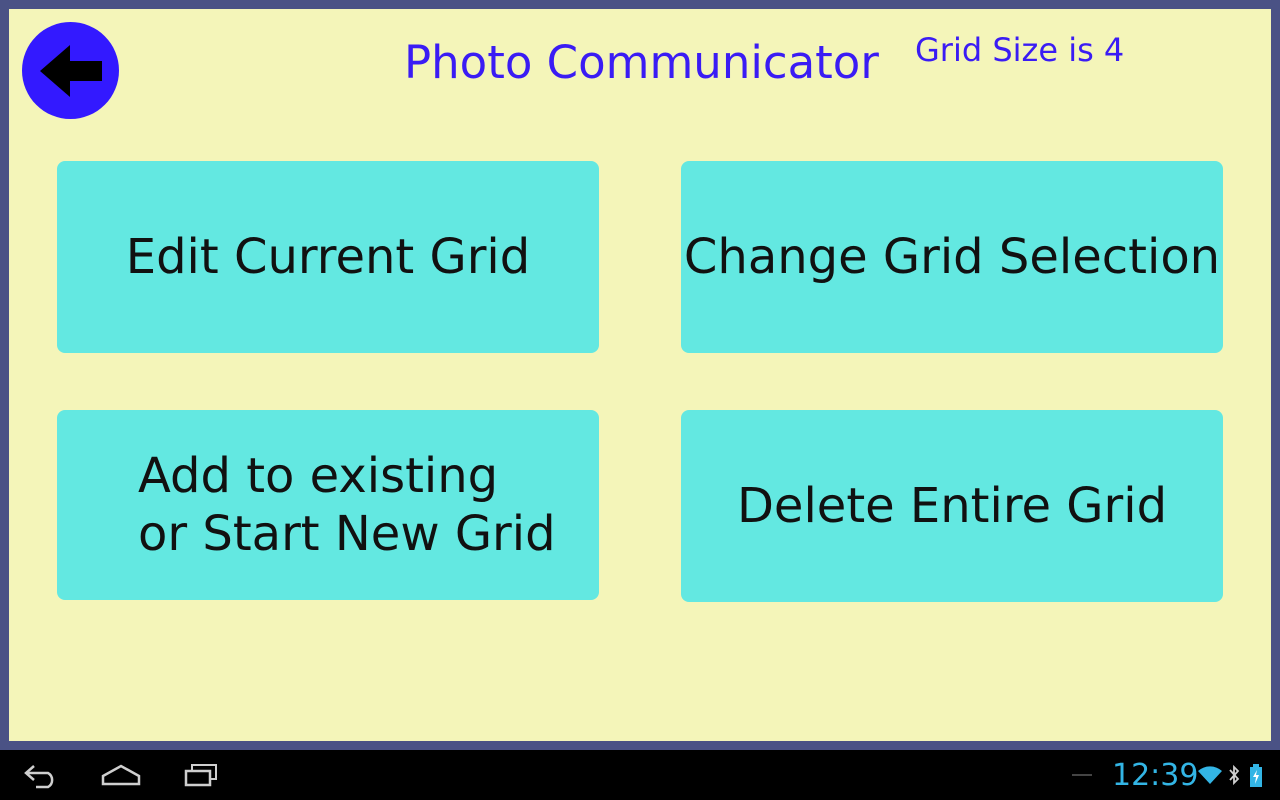  I want to click on home-icon, so click(121, 775).